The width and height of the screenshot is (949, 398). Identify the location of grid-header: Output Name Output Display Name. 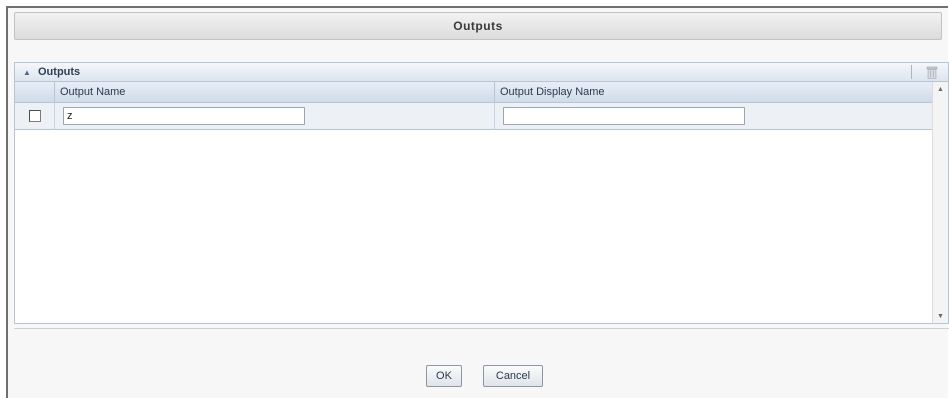
(474, 92).